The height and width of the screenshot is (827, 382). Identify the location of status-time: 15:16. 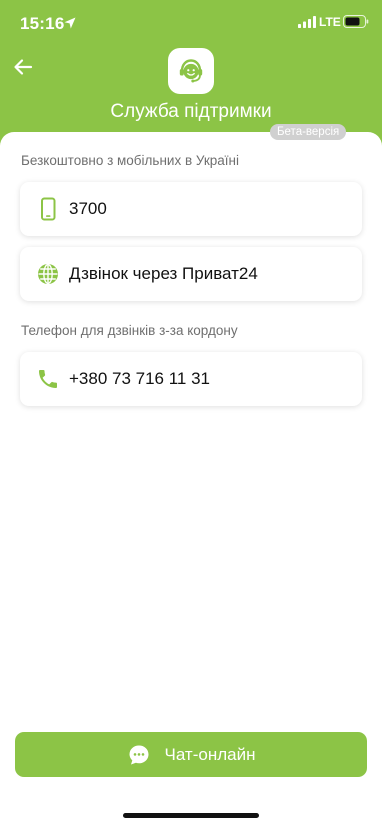
(42, 23).